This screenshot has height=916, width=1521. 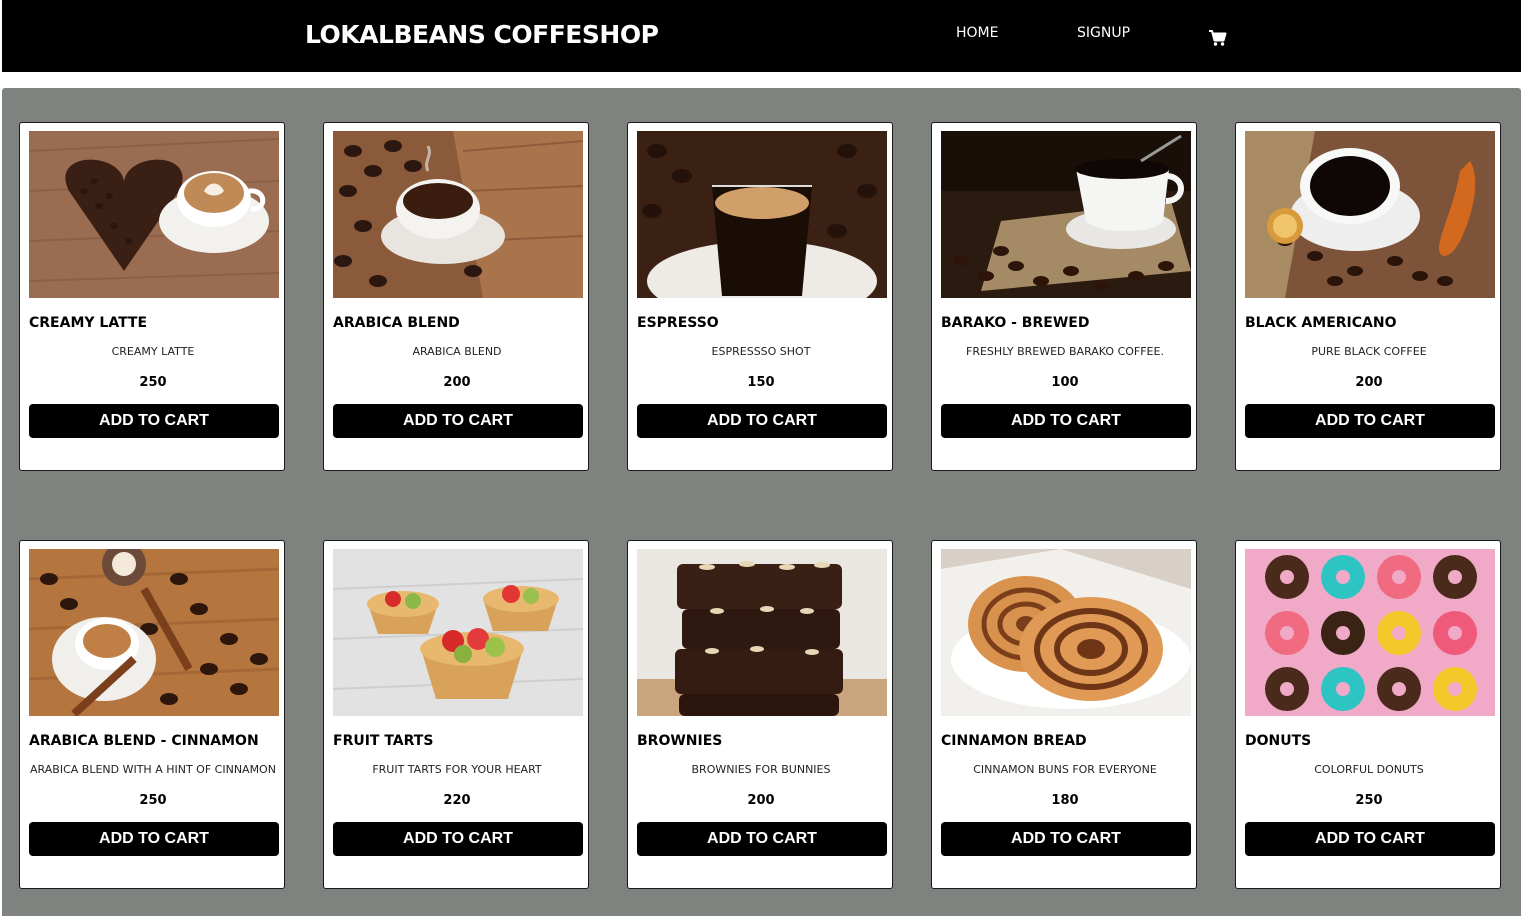 I want to click on nav-signup-link: SIGNUP, so click(x=1103, y=33).